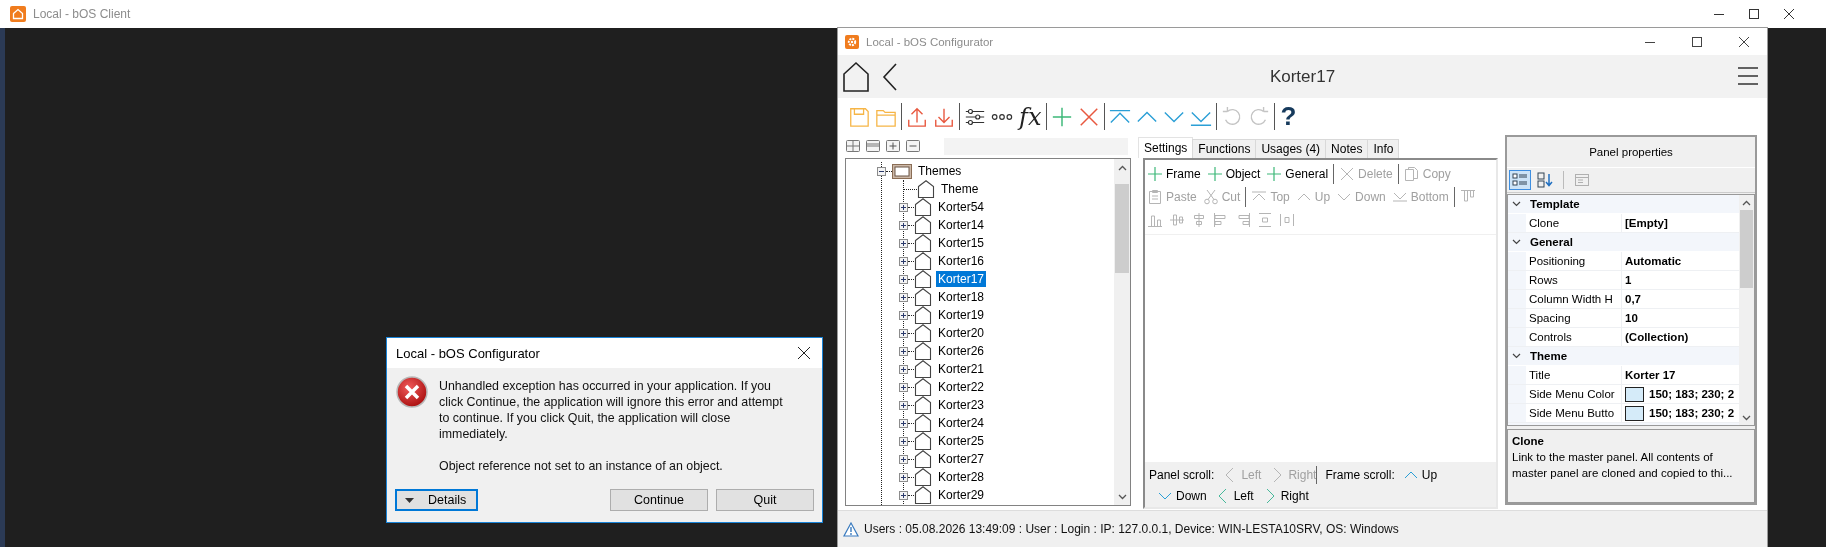 This screenshot has width=1826, height=547. I want to click on property-name: Clone, so click(1574, 223).